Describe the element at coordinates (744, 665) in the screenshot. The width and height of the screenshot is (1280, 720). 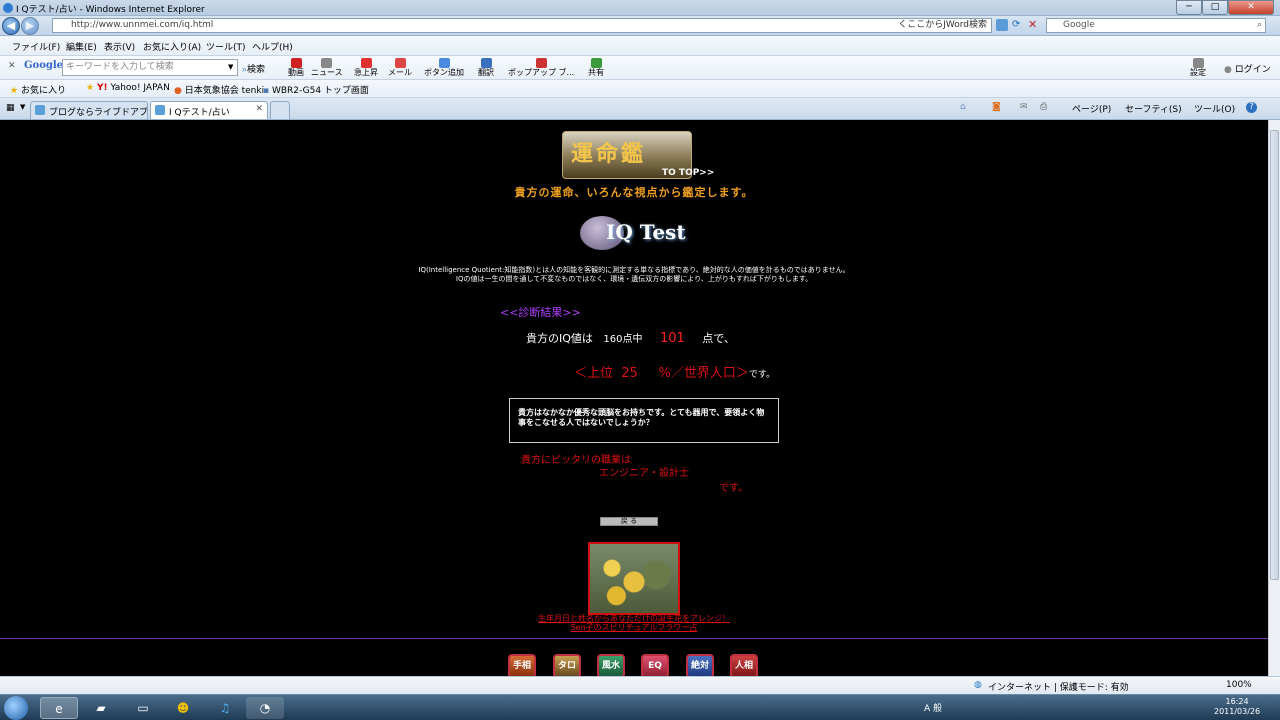
I see `physiognomy-icon: 人相占い` at that location.